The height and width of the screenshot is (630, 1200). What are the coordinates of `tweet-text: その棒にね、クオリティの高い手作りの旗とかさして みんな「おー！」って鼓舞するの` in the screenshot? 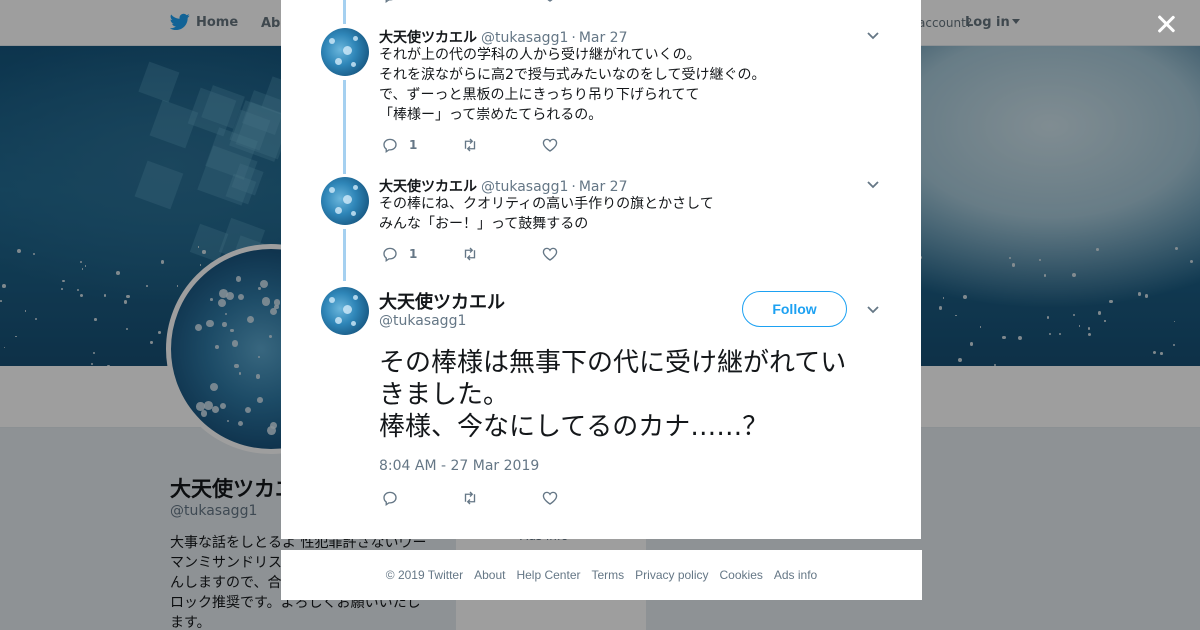 It's located at (546, 214).